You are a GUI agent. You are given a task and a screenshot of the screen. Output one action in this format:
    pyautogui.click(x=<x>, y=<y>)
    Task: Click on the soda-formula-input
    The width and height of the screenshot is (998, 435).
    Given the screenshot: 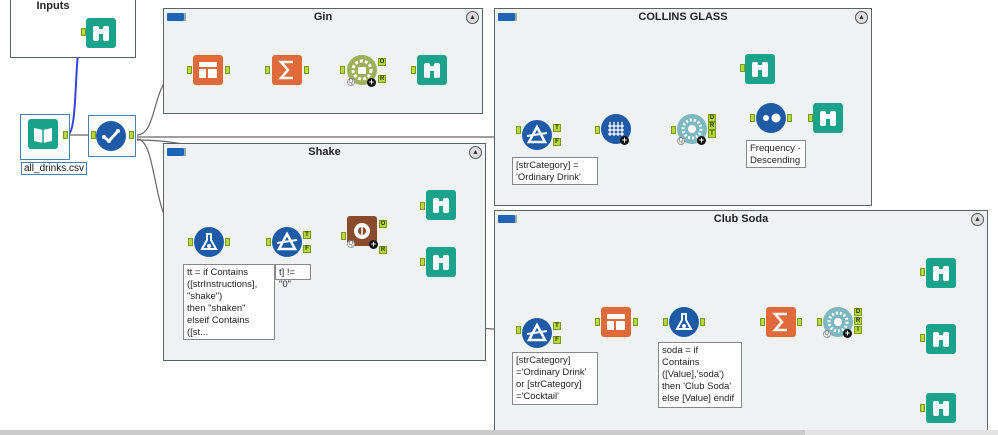 What is the action you would take?
    pyautogui.click(x=665, y=322)
    